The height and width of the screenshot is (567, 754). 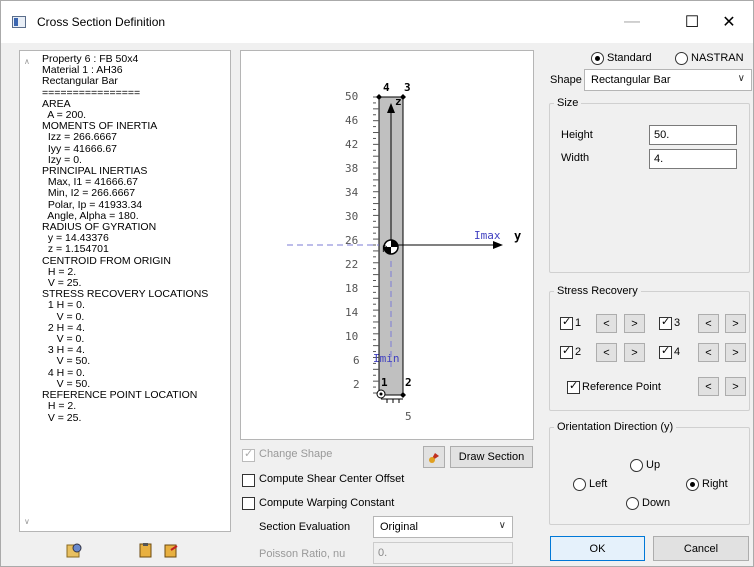 I want to click on property-line: Izz = 266.6667, so click(x=80, y=137).